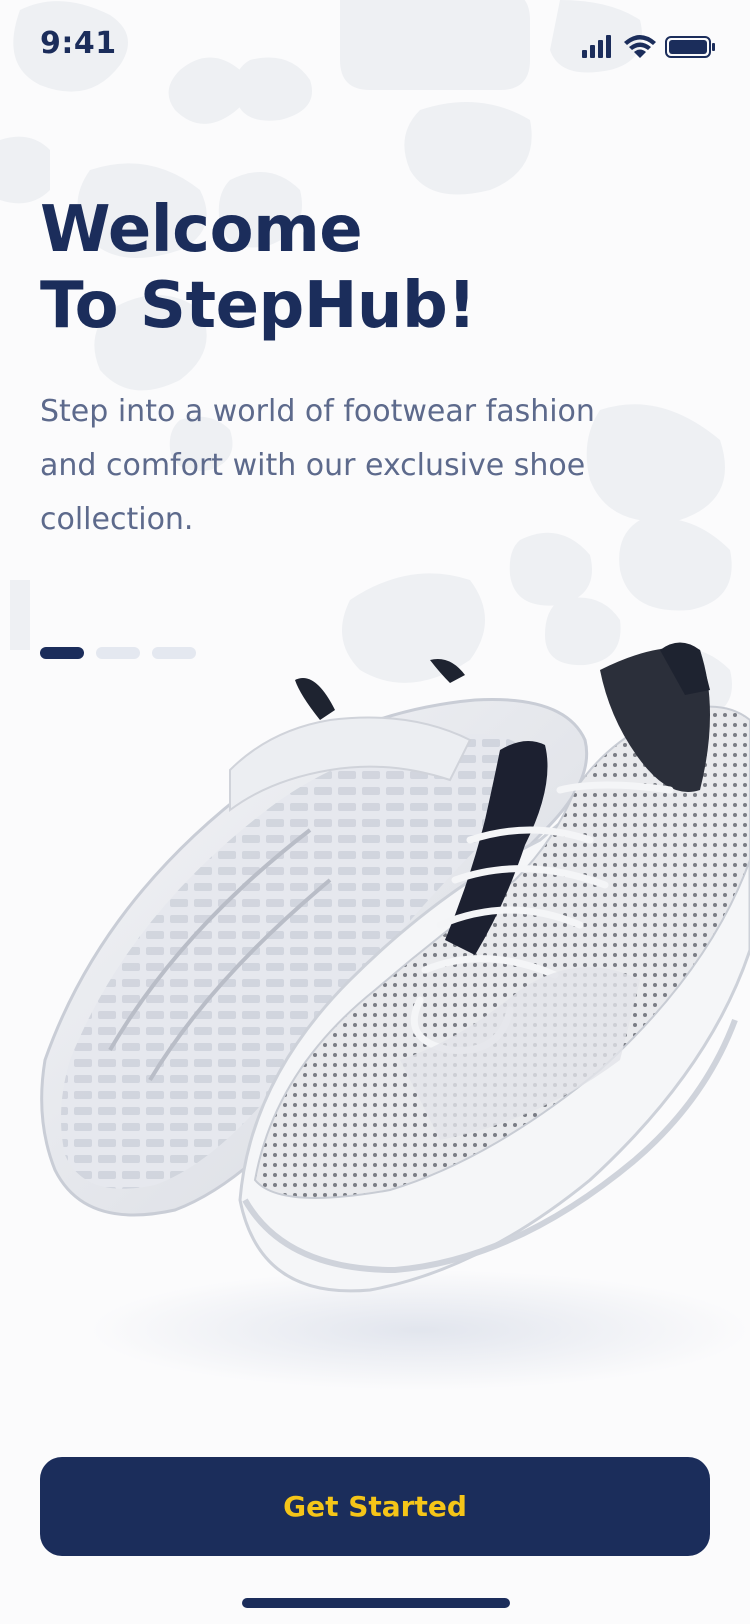 The width and height of the screenshot is (750, 1624). Describe the element at coordinates (78, 43) in the screenshot. I see `status-time: 9:41` at that location.